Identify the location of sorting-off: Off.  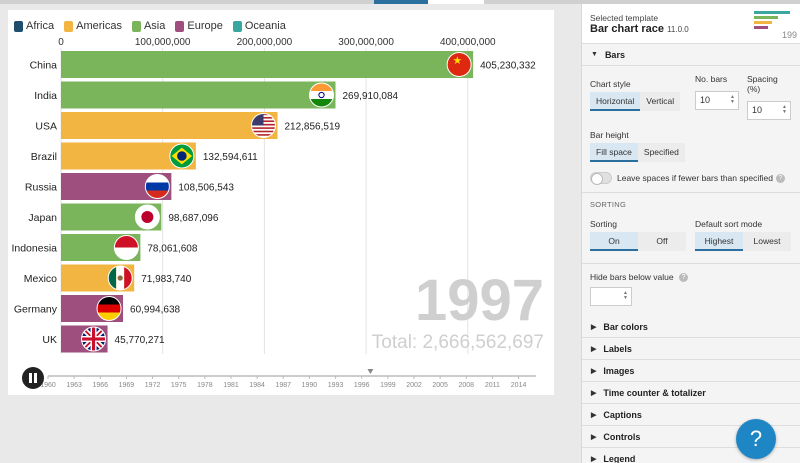
(662, 241).